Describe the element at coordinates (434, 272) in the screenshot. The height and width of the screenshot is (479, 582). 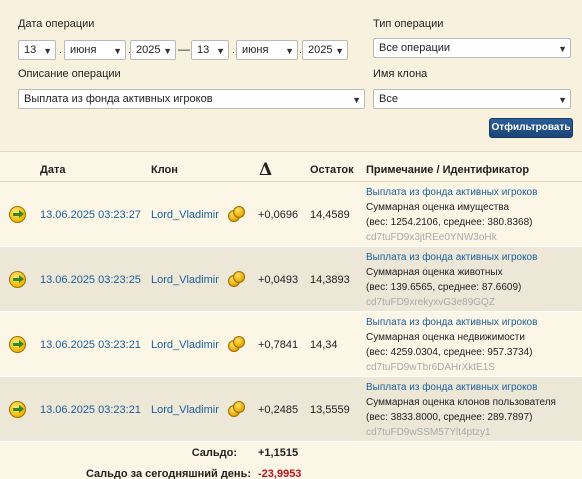
I see `note-line: Суммарная оценка животных` at that location.